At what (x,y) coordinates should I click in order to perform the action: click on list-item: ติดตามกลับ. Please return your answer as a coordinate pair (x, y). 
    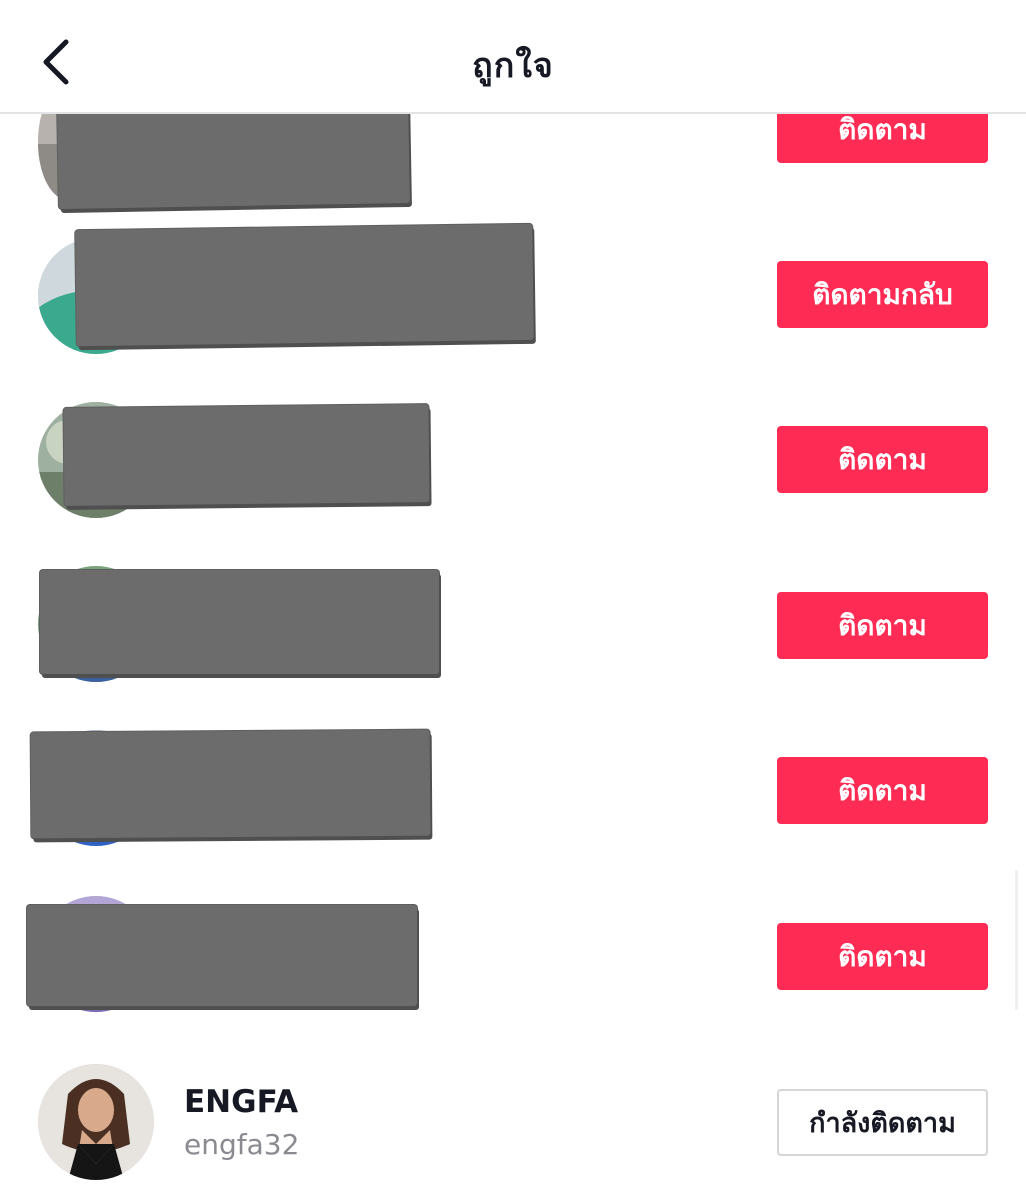
    Looking at the image, I should click on (513, 293).